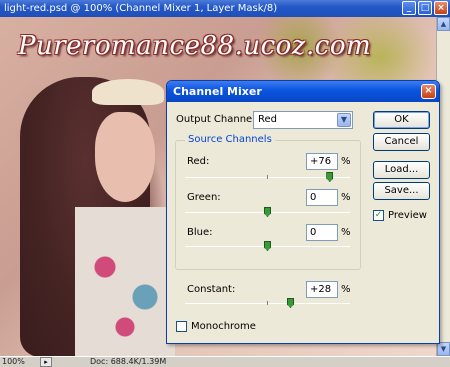 This screenshot has height=367, width=450. Describe the element at coordinates (443, 24) in the screenshot. I see `scroll-up-icon: ▲` at that location.